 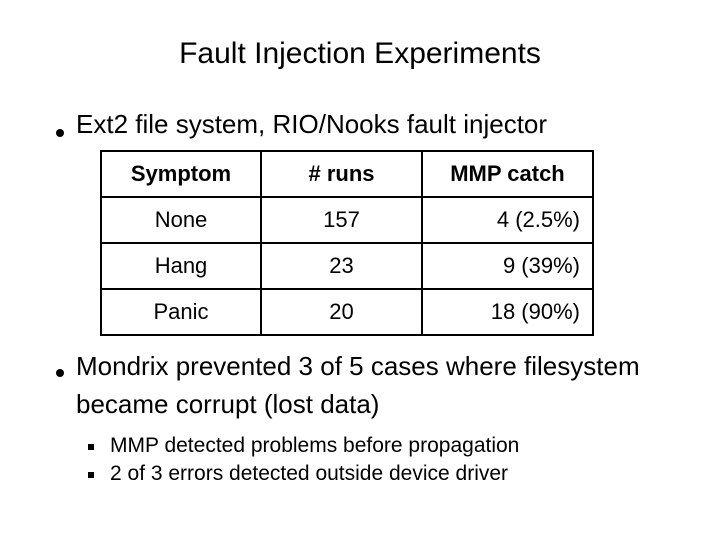 I want to click on column-header-runs: # runs, so click(x=341, y=174).